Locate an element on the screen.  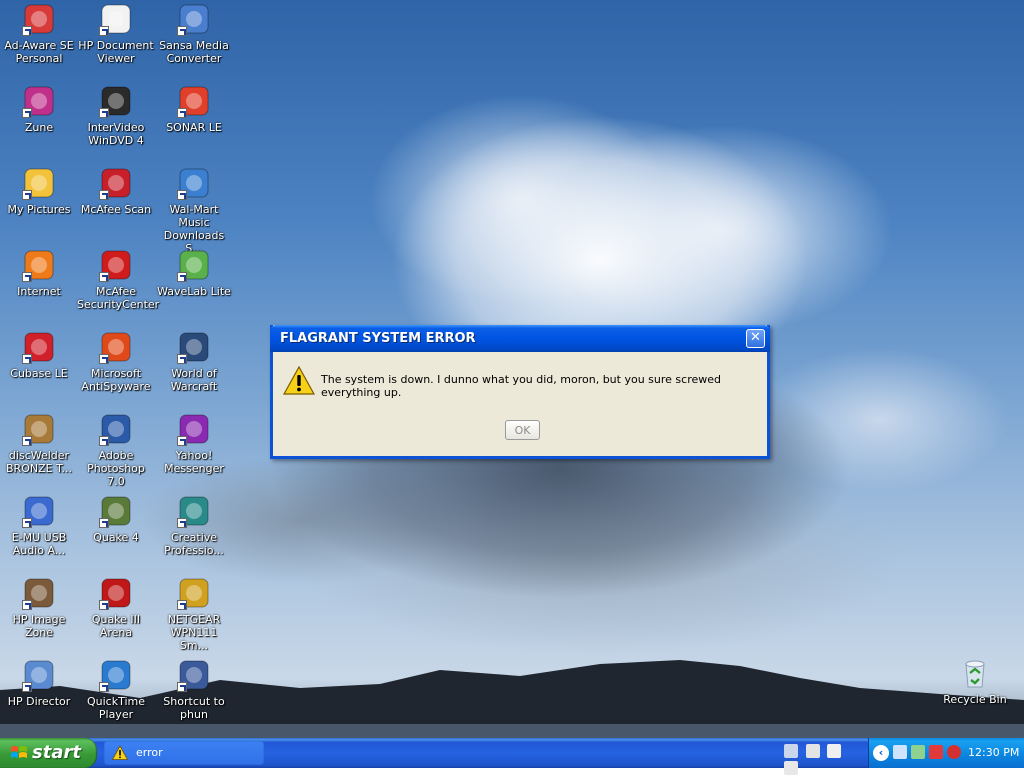
windows-flag-icon is located at coordinates (19, 752).